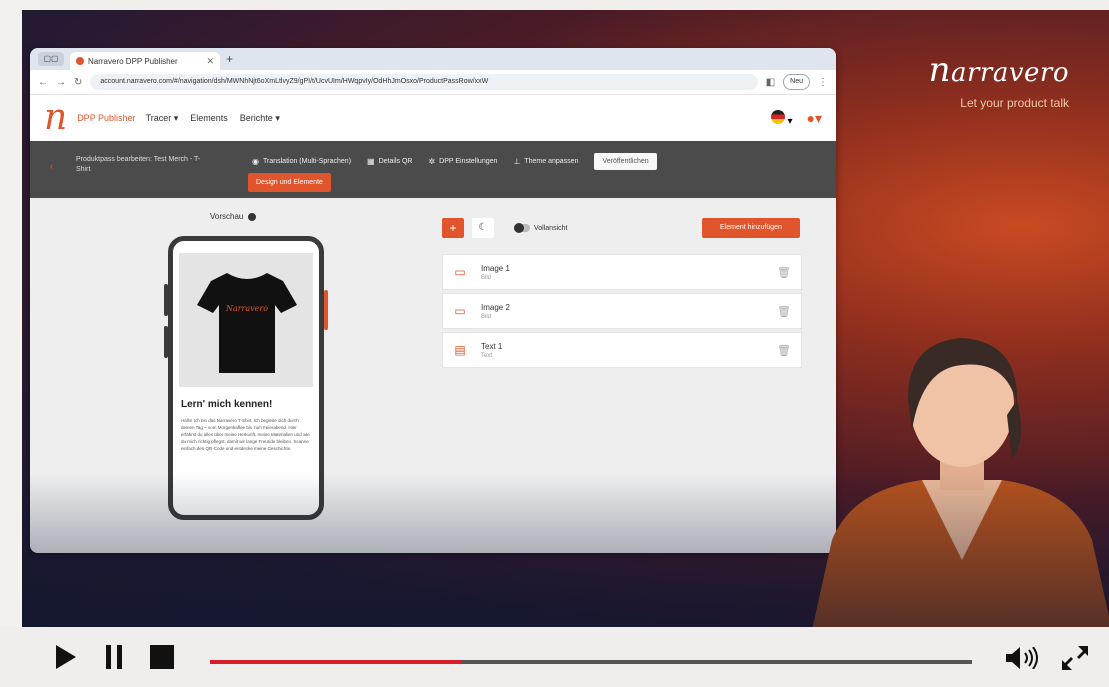  I want to click on fullscreen-icon, so click(1075, 658).